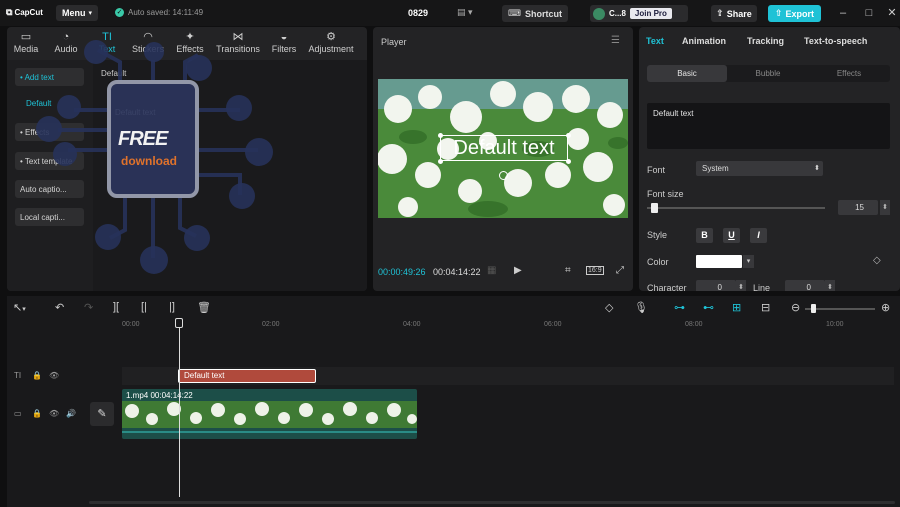 Image resolution: width=900 pixels, height=507 pixels. What do you see at coordinates (679, 307) in the screenshot?
I see `link-main-track-icon: ⊶` at bounding box center [679, 307].